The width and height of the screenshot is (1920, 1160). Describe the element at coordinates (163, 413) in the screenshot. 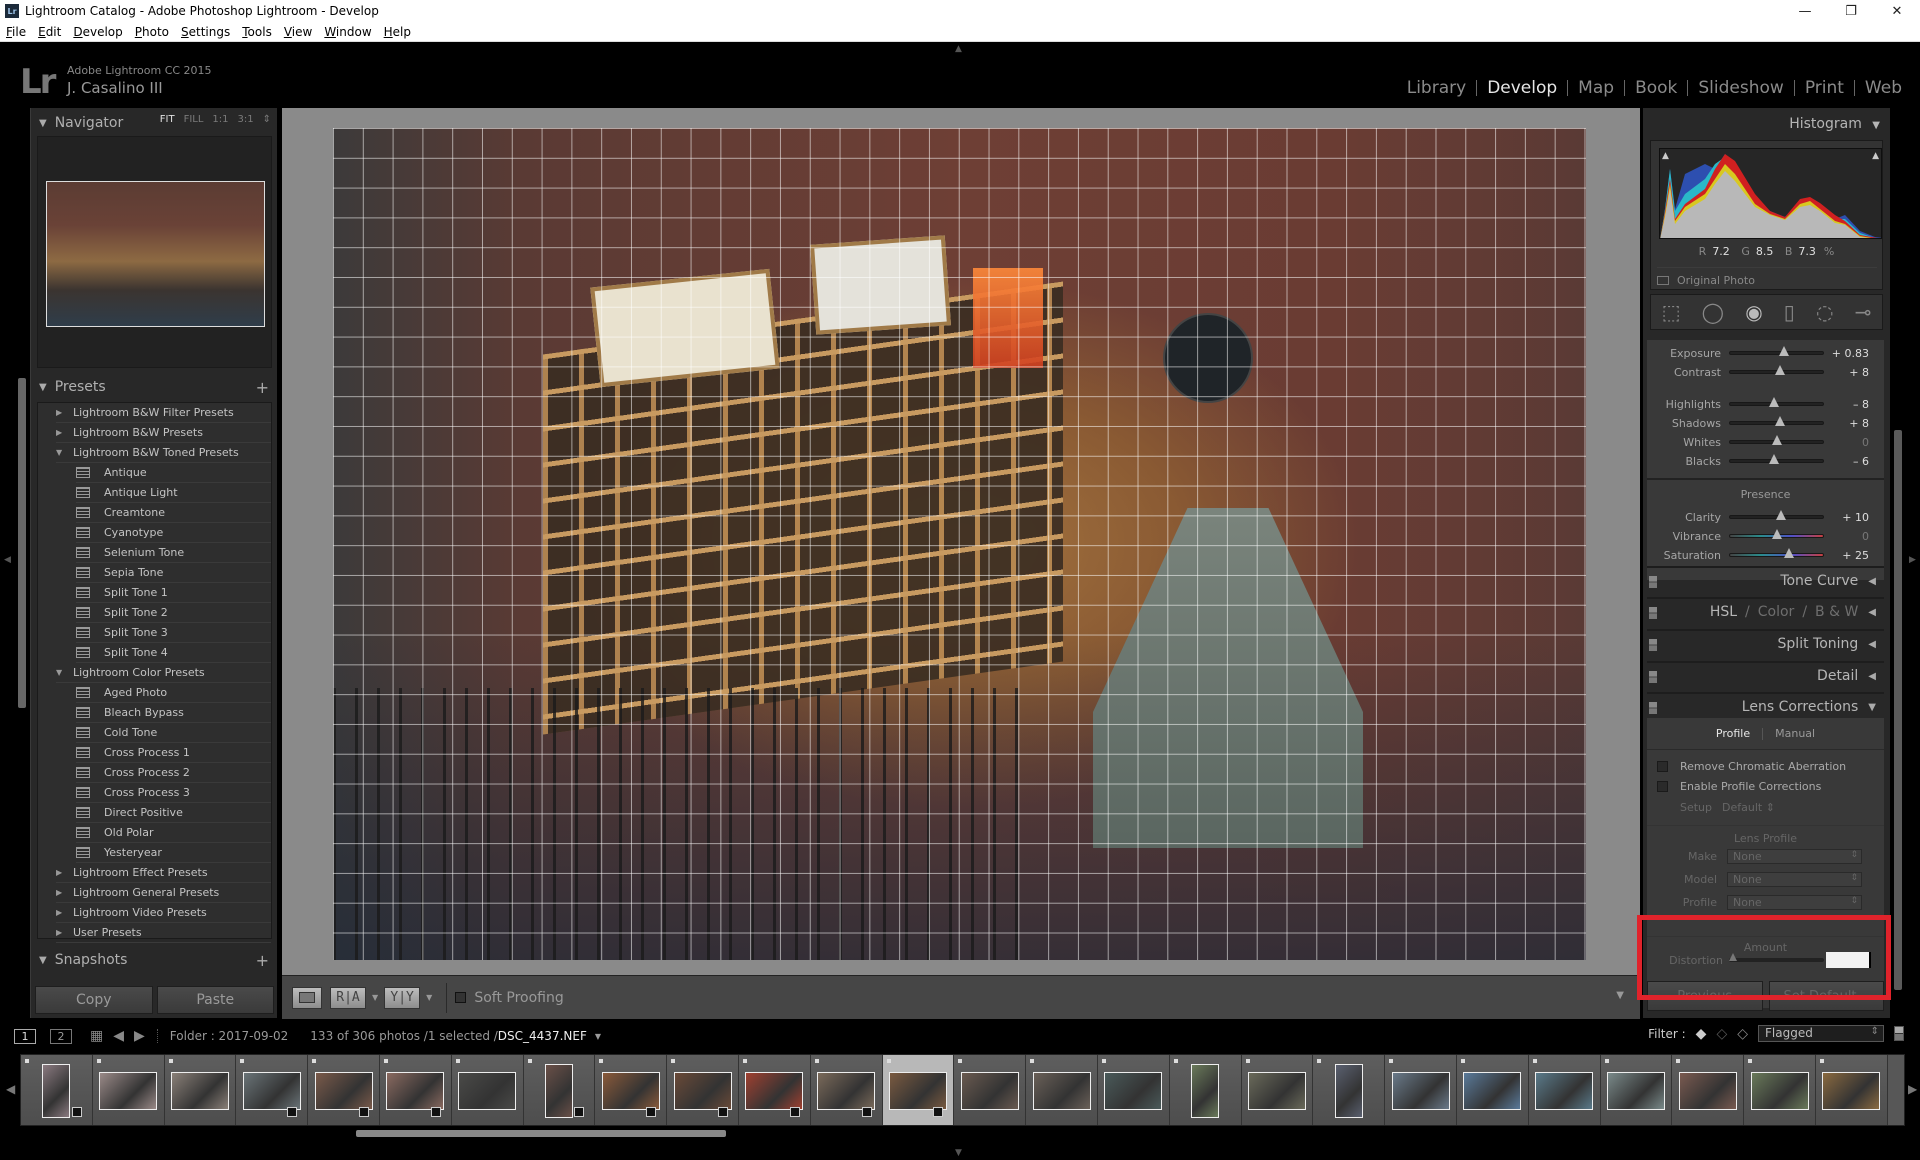

I see `preset-folder: ▶ Lightroom B&W Filter Presets` at that location.